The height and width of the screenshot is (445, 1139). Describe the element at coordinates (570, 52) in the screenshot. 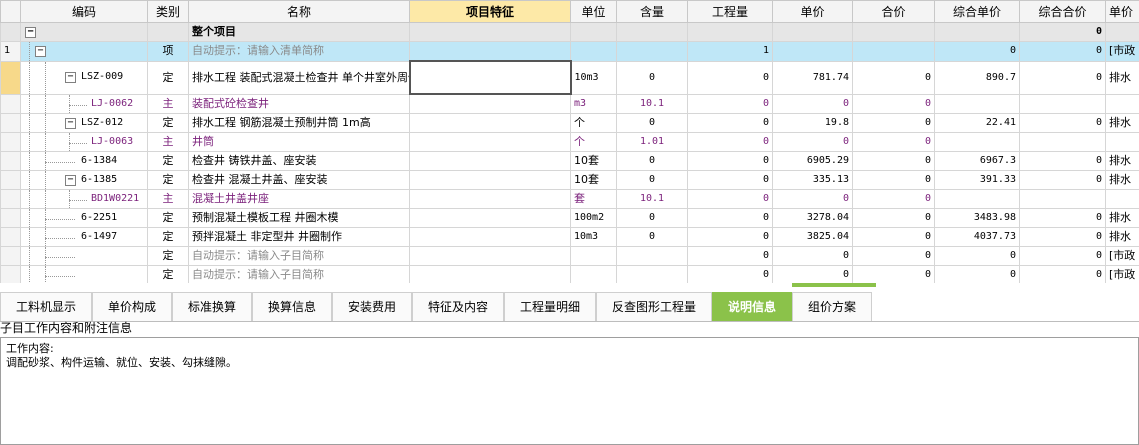

I see `table-row: 1 − 项 自动提示：请输入清单简称 1 0 0 [市政` at that location.